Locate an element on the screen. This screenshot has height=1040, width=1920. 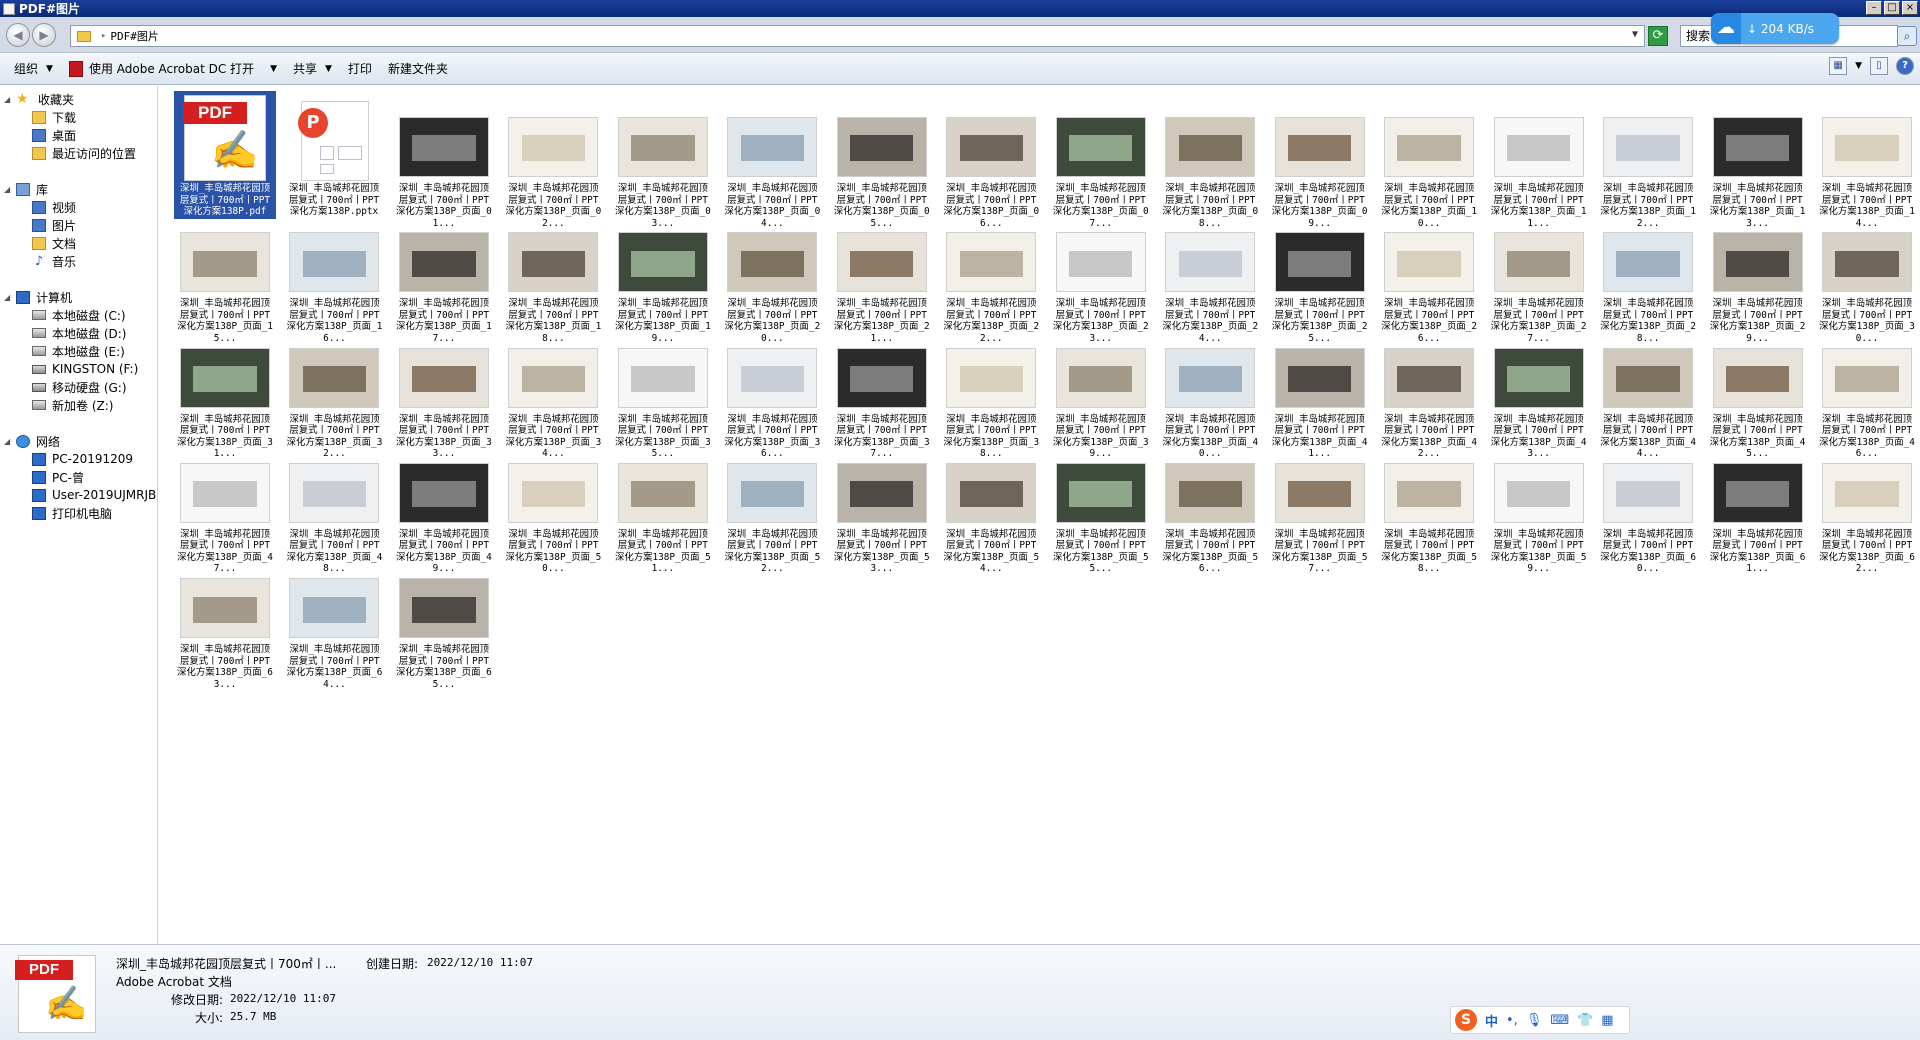
sidebar-item-documents: 文档 is located at coordinates (78, 243).